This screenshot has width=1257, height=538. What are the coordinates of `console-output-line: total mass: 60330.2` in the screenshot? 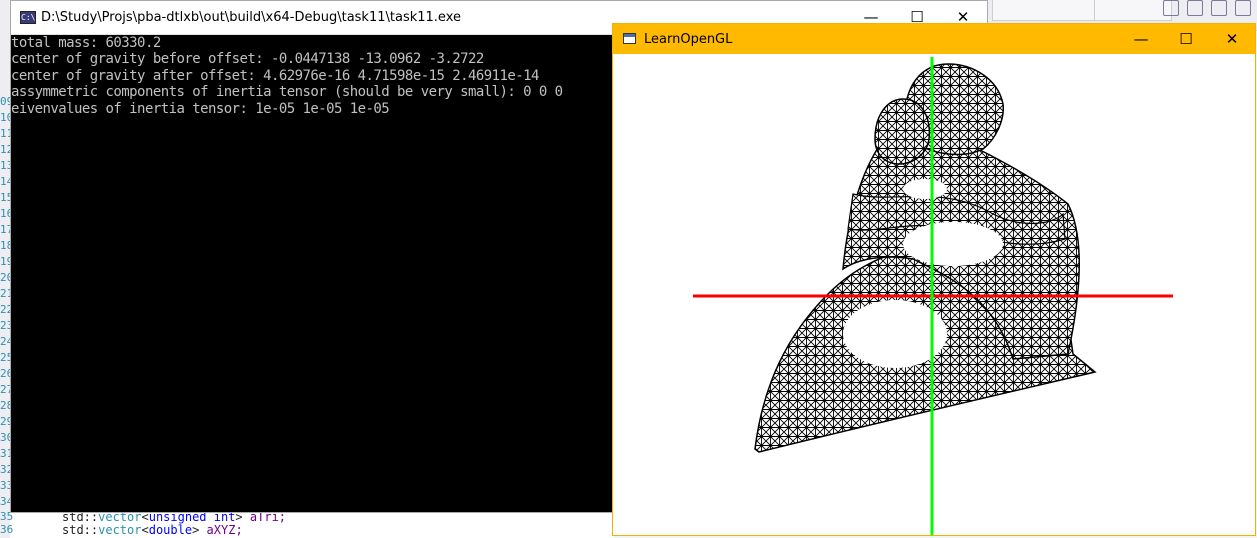 It's located at (86, 43).